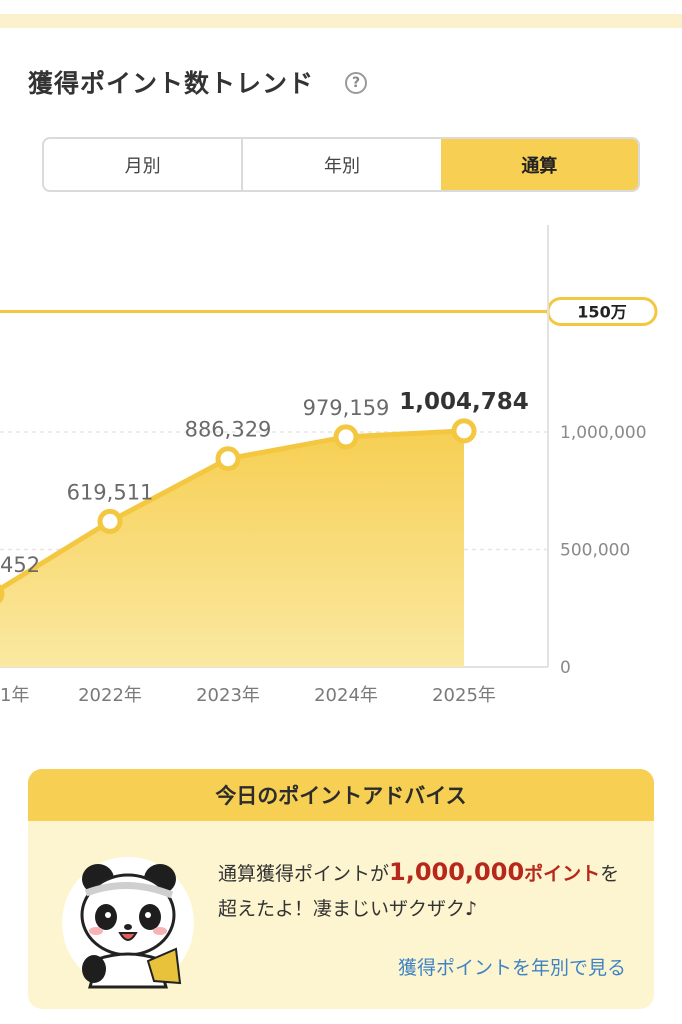 The height and width of the screenshot is (1024, 682). Describe the element at coordinates (110, 695) in the screenshot. I see `category-label: 2022年` at that location.